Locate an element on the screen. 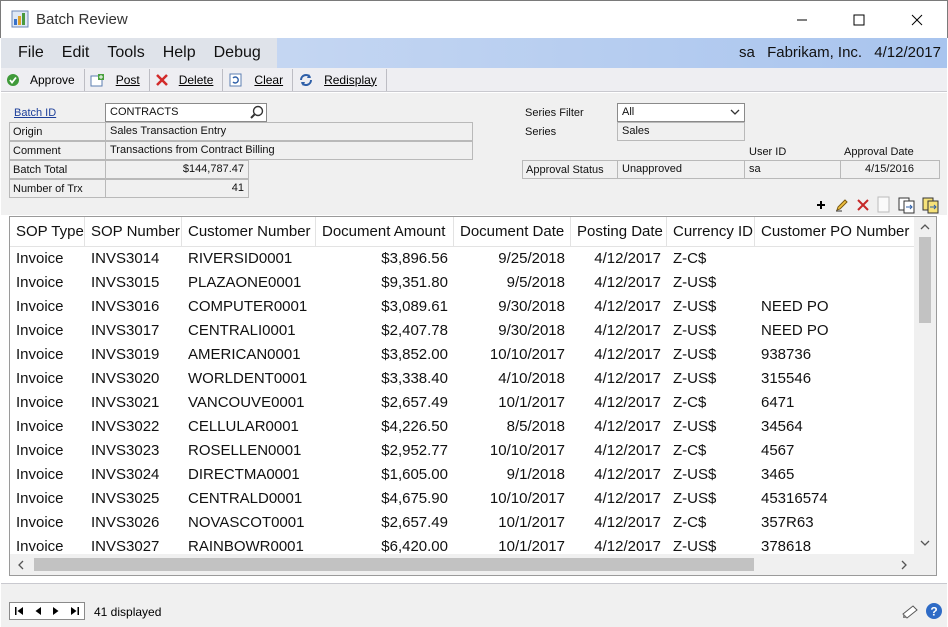 Image resolution: width=948 pixels, height=627 pixels. comment-field: Transactions from Contract Billing is located at coordinates (289, 150).